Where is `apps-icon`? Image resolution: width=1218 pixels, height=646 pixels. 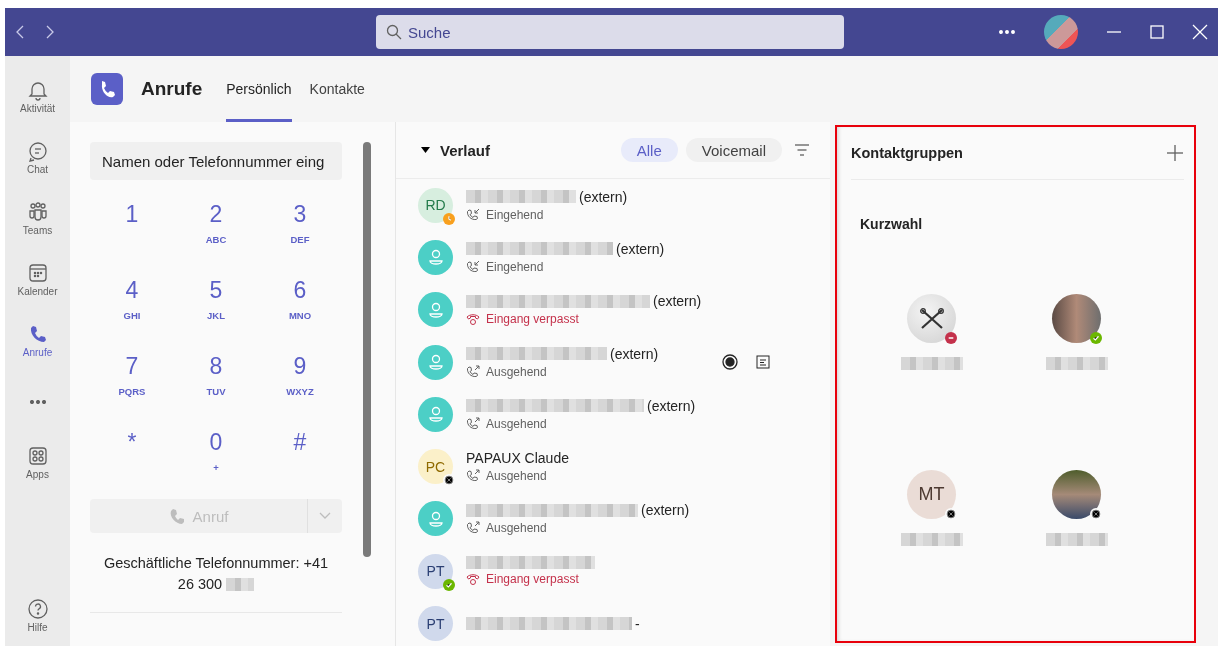
apps-icon is located at coordinates (37, 456).